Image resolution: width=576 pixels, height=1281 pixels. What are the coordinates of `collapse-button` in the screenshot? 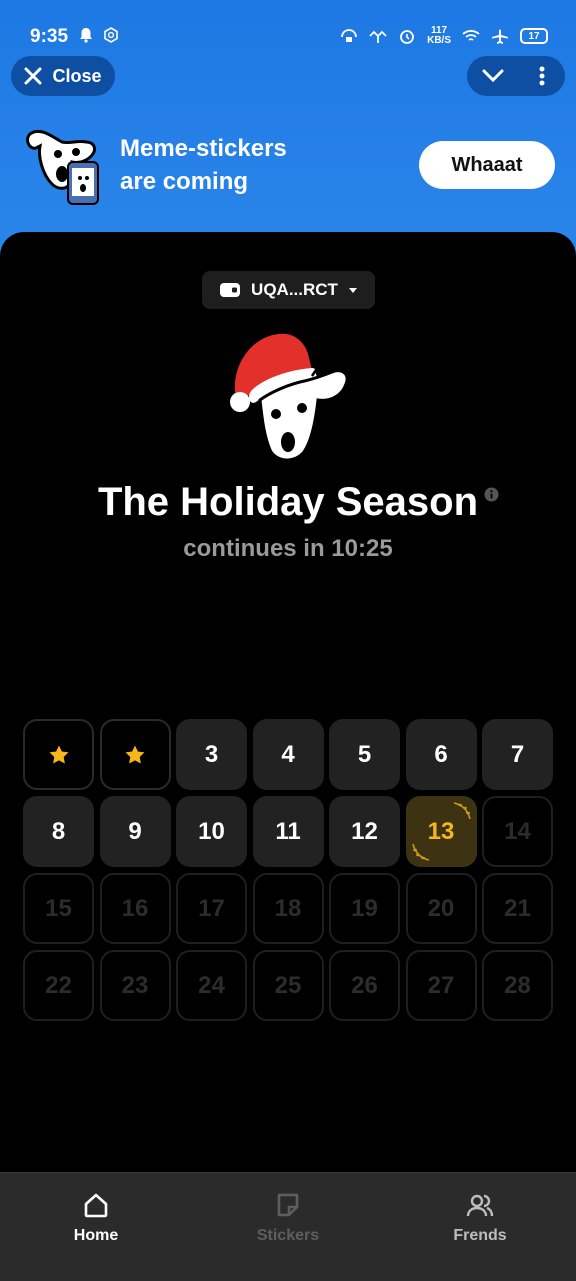 It's located at (493, 76).